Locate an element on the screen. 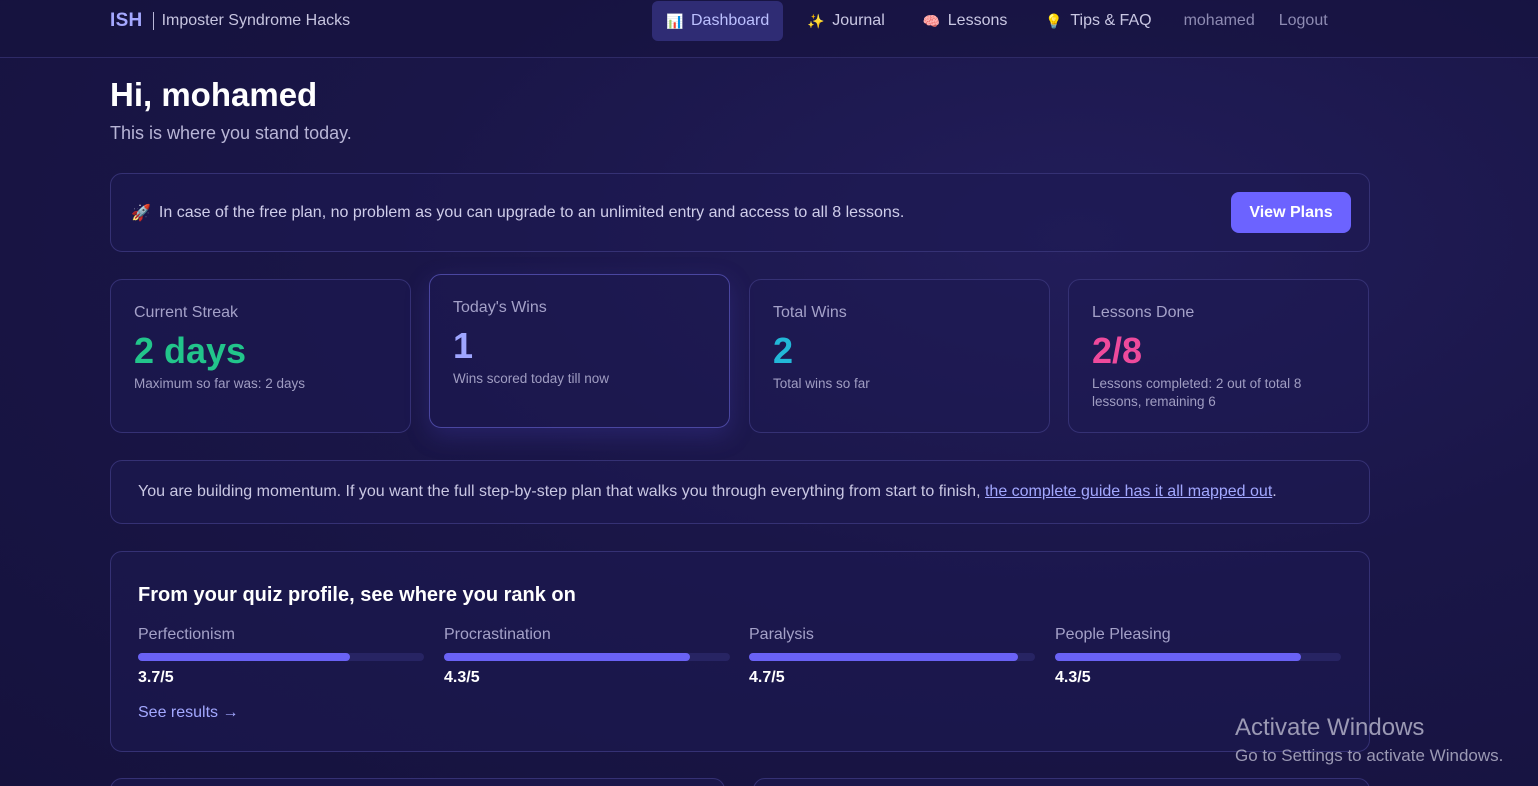  nav-lessons: 🧠 Lessons is located at coordinates (965, 21).